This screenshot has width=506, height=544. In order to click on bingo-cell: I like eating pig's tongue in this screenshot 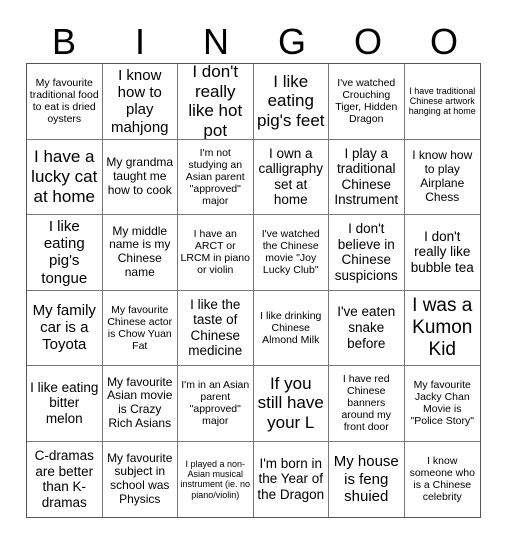, I will do `click(65, 253)`.